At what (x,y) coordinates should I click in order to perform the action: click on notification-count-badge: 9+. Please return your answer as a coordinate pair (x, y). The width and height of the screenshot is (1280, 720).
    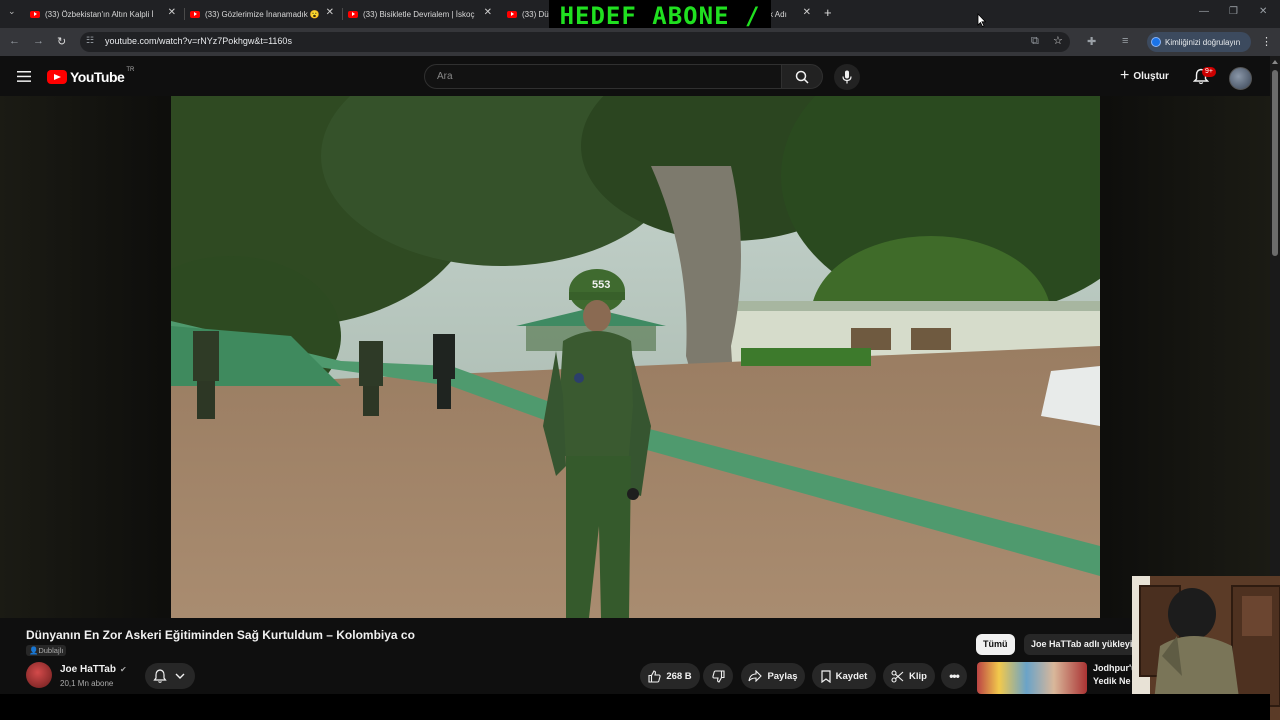
    Looking at the image, I should click on (1209, 72).